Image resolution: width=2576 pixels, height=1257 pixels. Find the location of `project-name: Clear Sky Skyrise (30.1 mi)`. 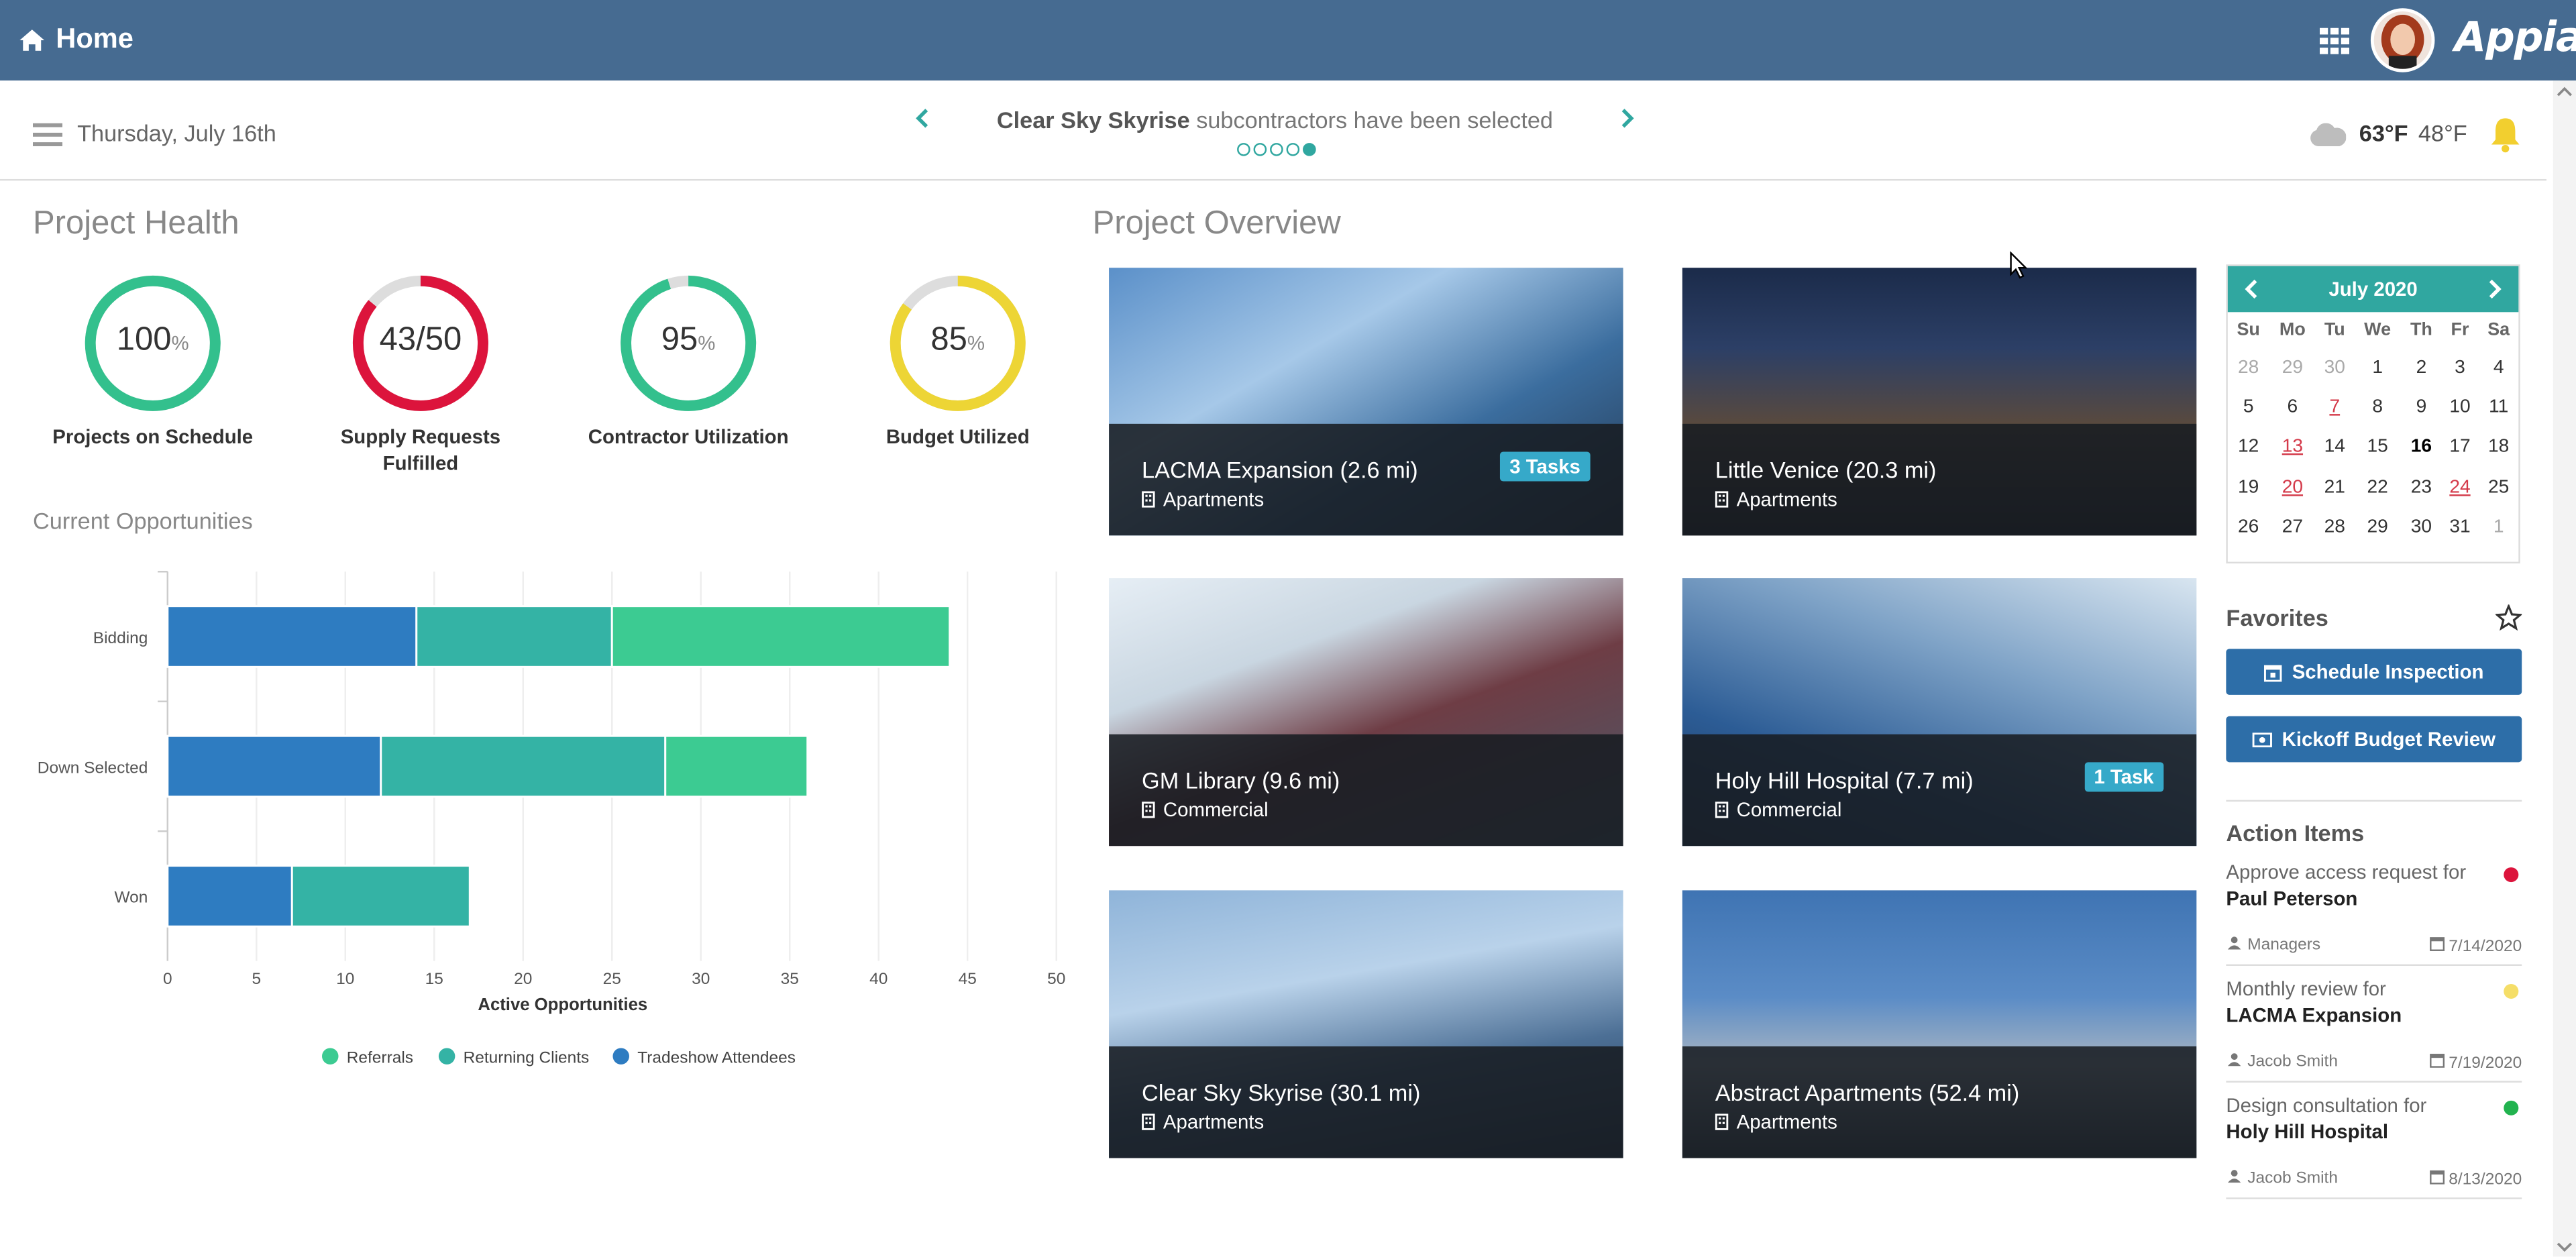

project-name: Clear Sky Skyrise (30.1 mi) is located at coordinates (1281, 1092).